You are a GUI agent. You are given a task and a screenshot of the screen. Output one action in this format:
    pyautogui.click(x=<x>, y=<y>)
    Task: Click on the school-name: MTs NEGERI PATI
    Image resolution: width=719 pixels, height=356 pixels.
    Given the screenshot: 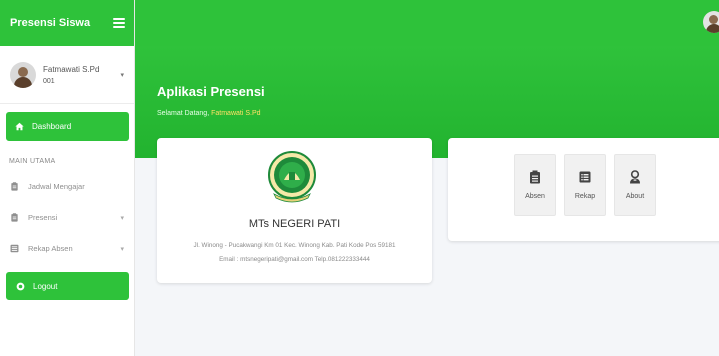 What is the action you would take?
    pyautogui.click(x=294, y=224)
    